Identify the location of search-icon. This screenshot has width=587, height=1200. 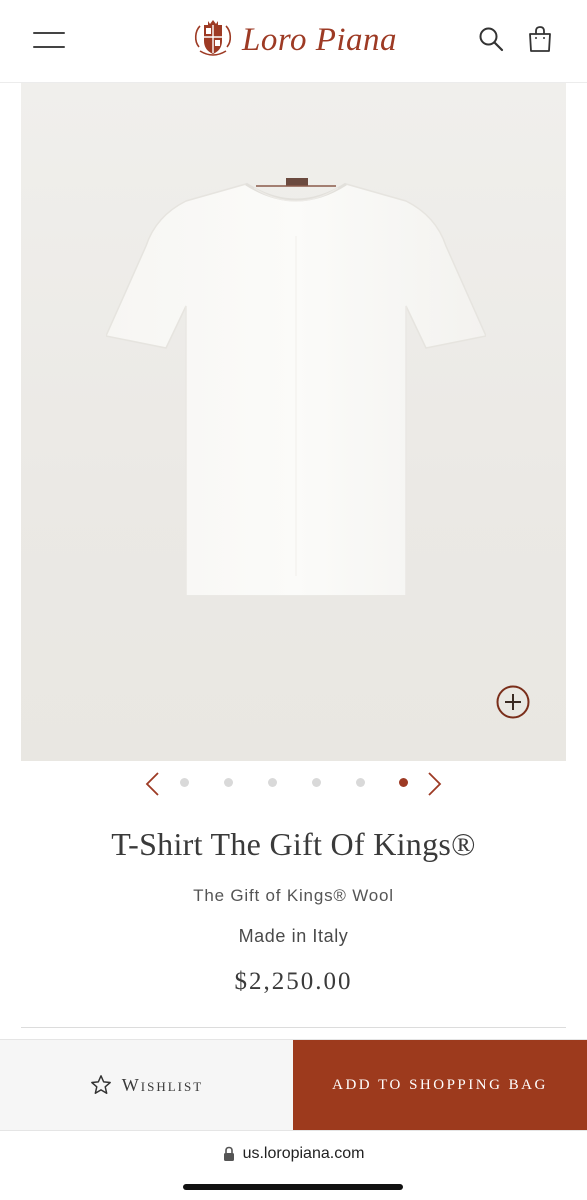
(491, 39).